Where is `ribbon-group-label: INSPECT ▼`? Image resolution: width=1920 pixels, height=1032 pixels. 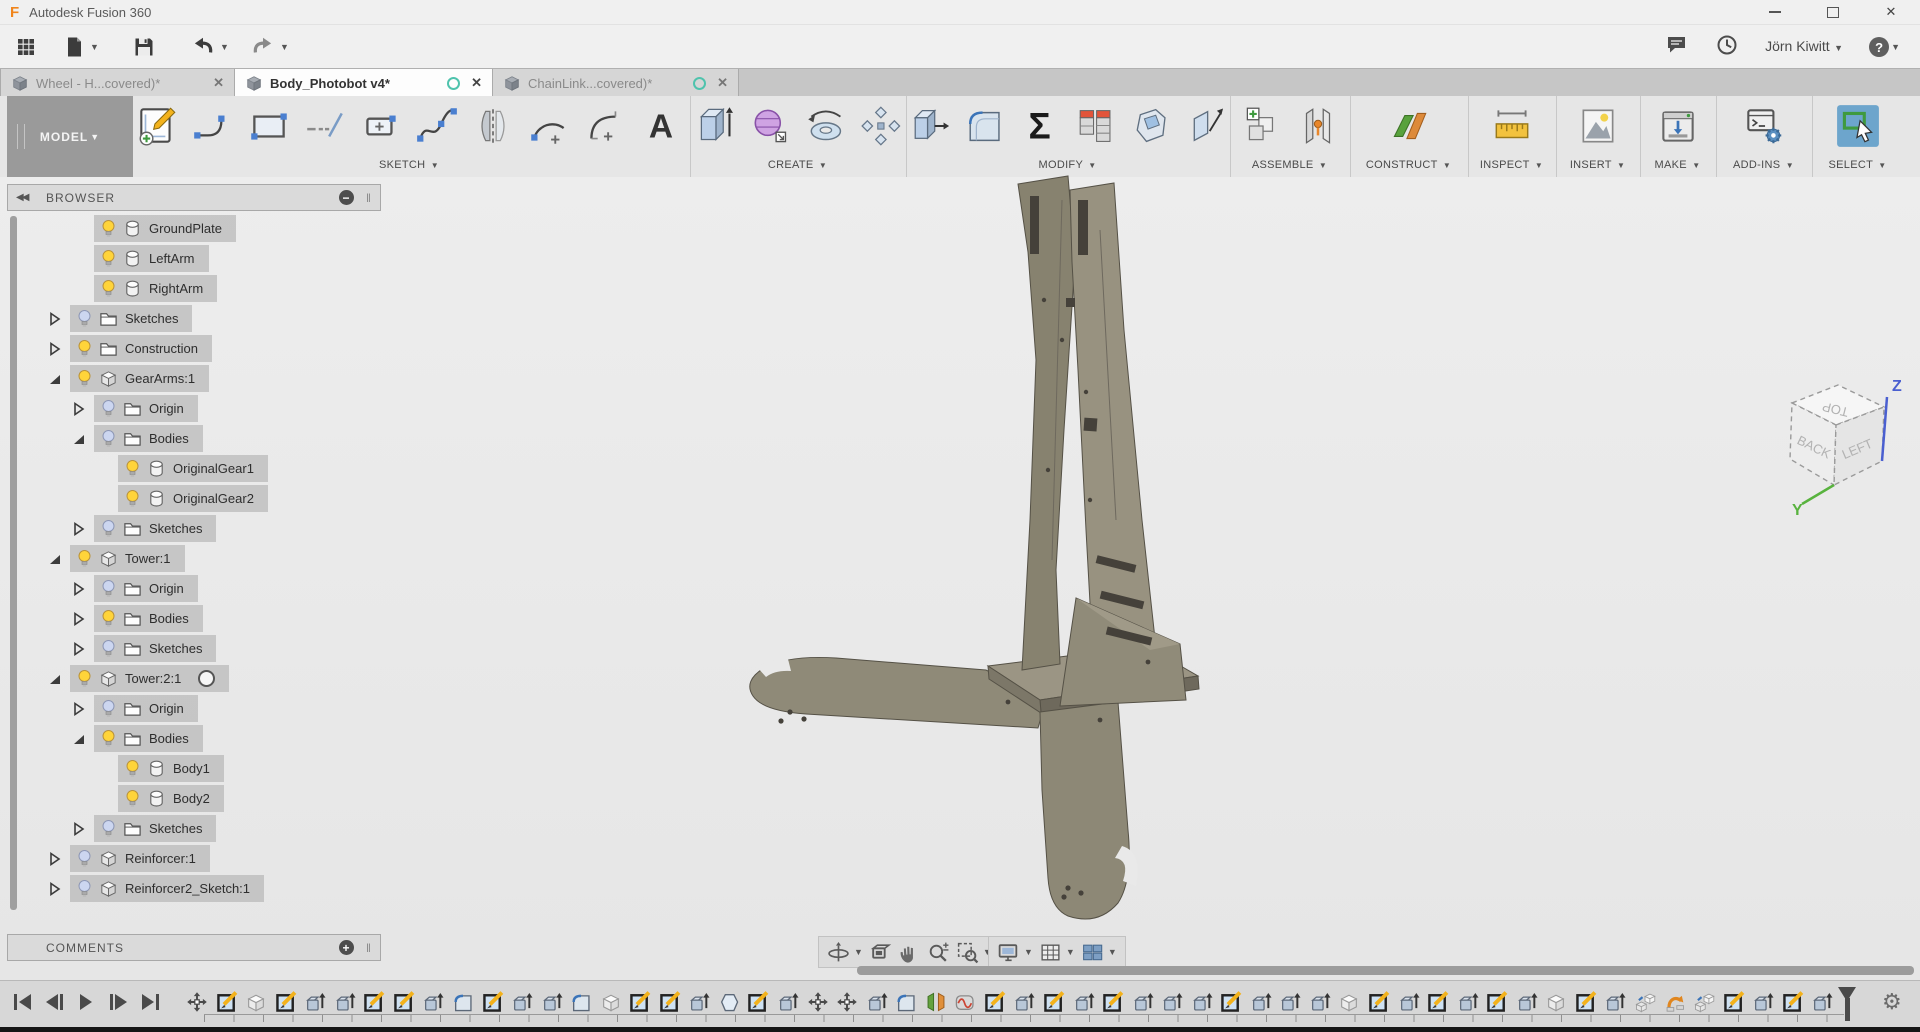
ribbon-group-label: INSPECT ▼ is located at coordinates (1511, 165).